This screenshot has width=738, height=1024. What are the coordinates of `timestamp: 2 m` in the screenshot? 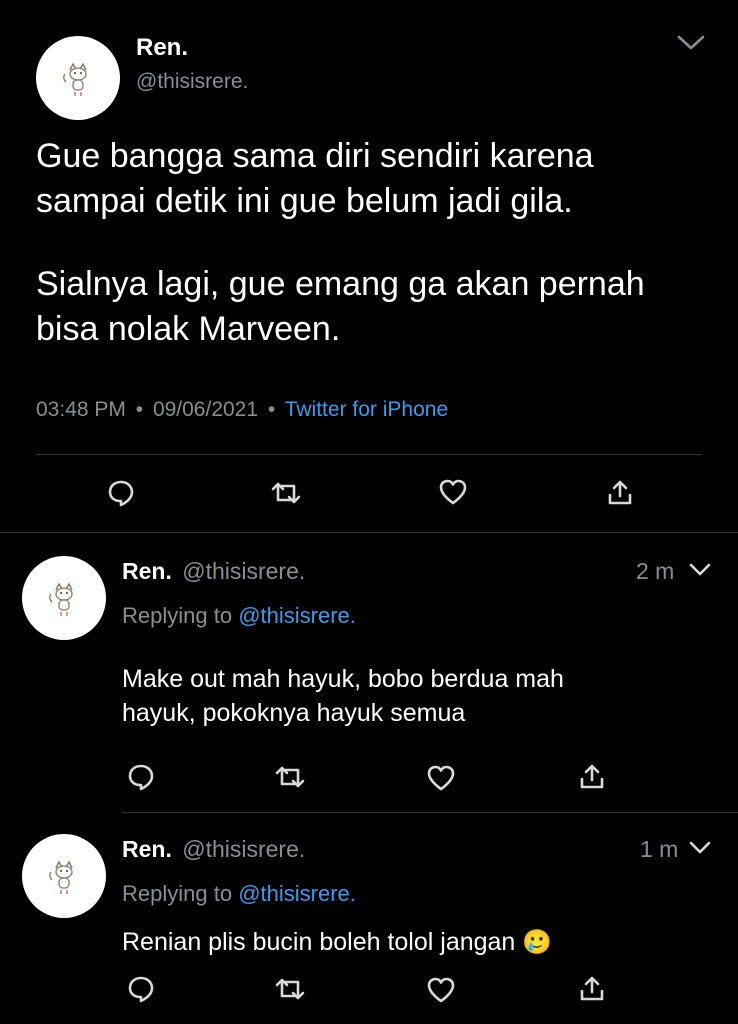 It's located at (655, 571).